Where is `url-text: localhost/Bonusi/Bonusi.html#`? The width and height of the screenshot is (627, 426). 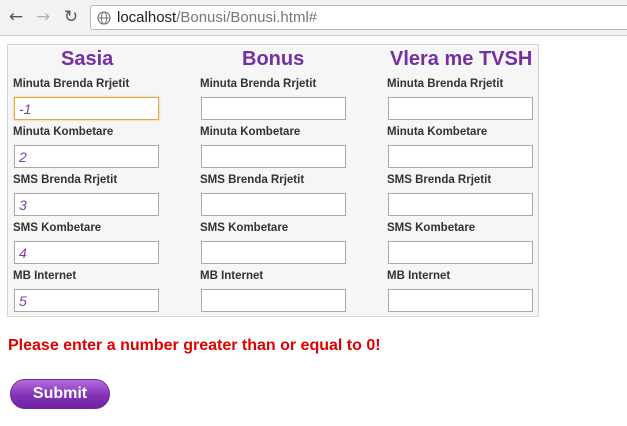
url-text: localhost/Bonusi/Bonusi.html# is located at coordinates (217, 17).